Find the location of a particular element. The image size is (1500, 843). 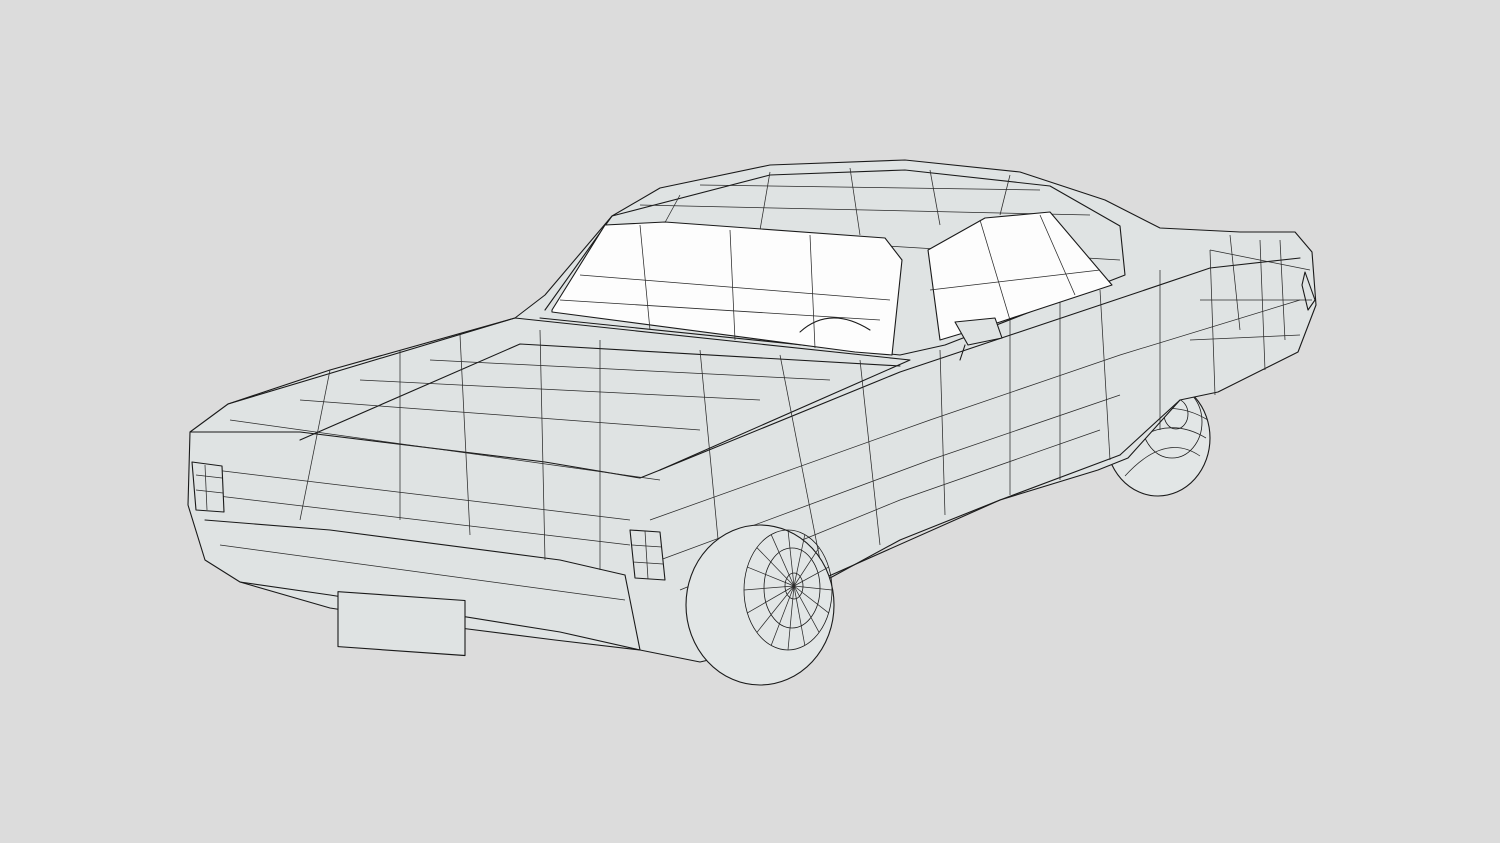

front-wheel is located at coordinates (760, 605).